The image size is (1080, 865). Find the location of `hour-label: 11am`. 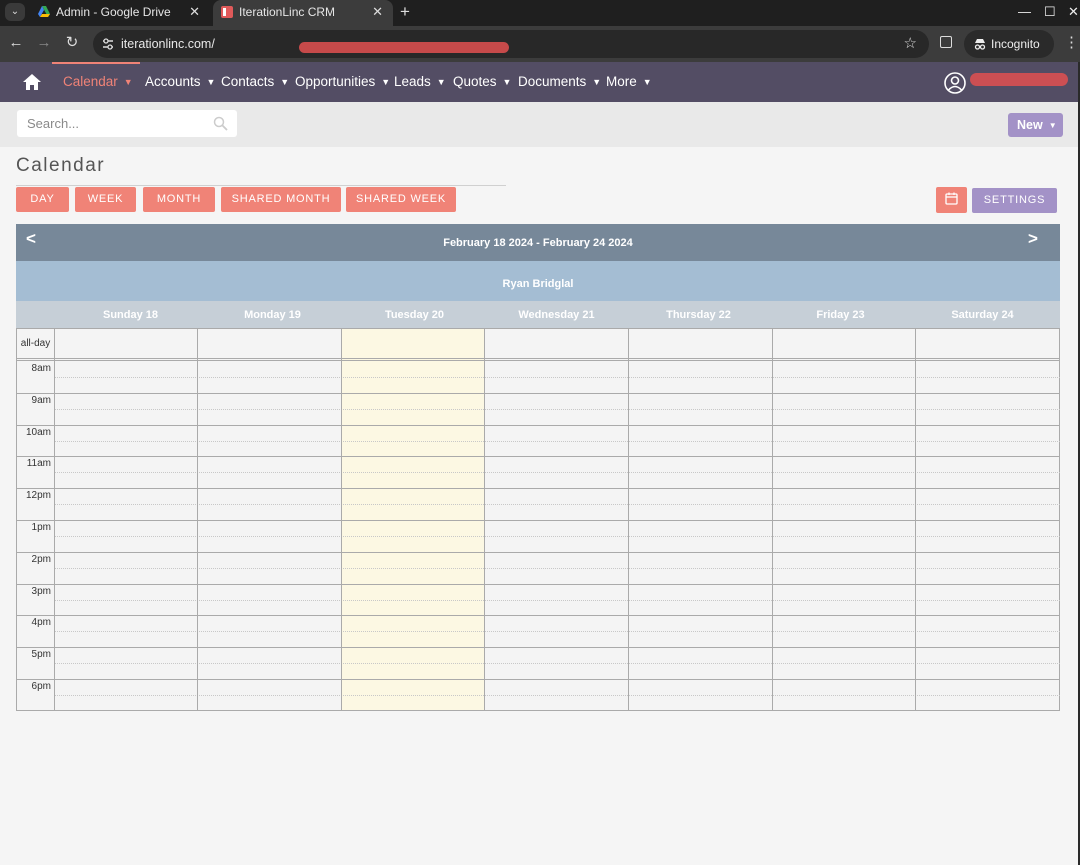

hour-label: 11am is located at coordinates (38, 464).